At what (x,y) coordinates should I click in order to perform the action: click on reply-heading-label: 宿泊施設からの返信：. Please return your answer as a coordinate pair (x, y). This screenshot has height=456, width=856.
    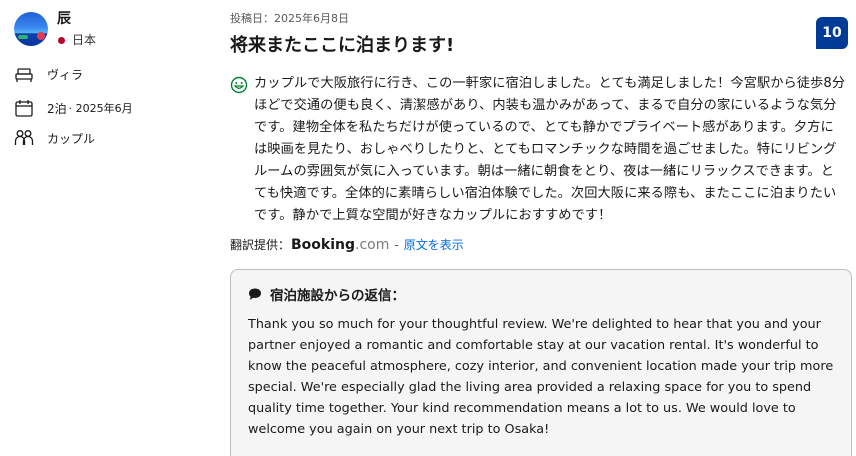
    Looking at the image, I should click on (337, 296).